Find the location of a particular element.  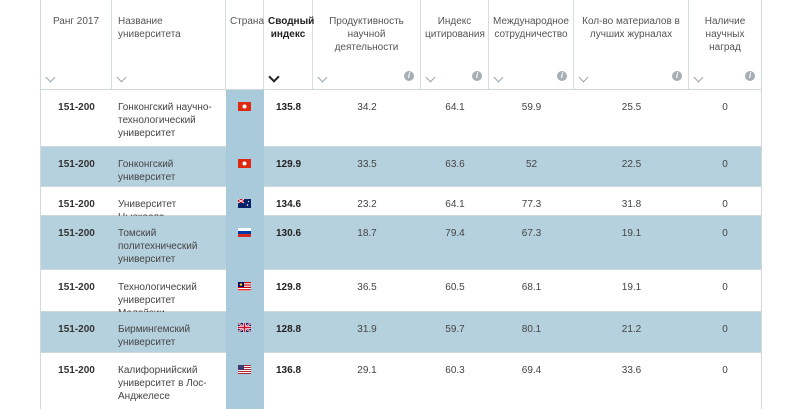

productivity-value: 18.7 is located at coordinates (367, 233).